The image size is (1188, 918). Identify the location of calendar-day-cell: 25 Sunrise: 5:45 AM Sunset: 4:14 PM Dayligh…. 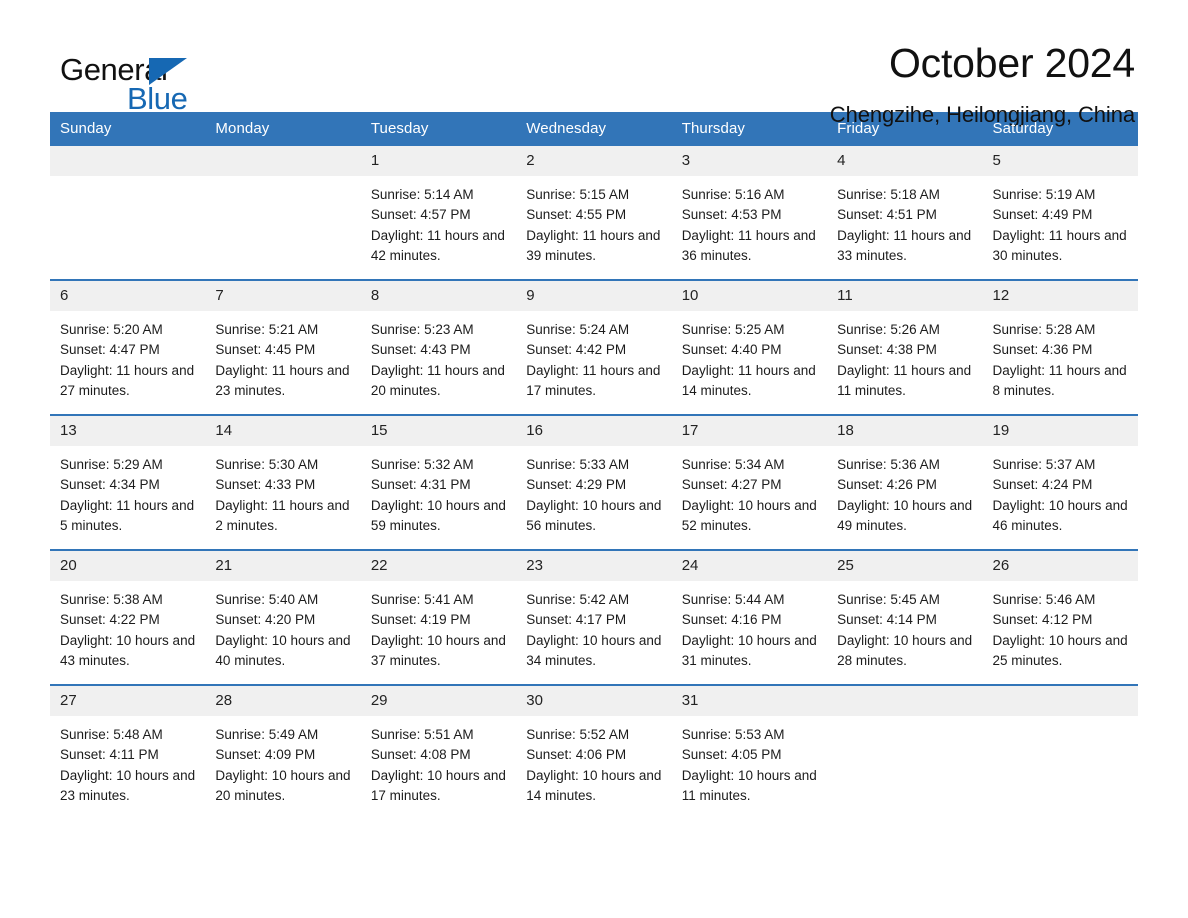
(905, 617).